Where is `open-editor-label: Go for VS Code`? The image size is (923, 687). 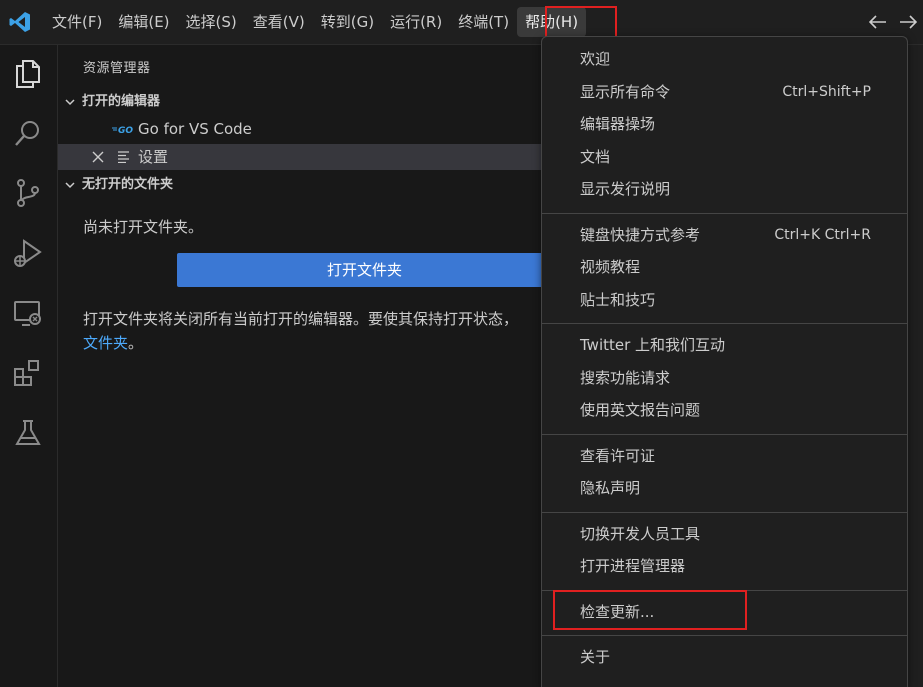 open-editor-label: Go for VS Code is located at coordinates (195, 129).